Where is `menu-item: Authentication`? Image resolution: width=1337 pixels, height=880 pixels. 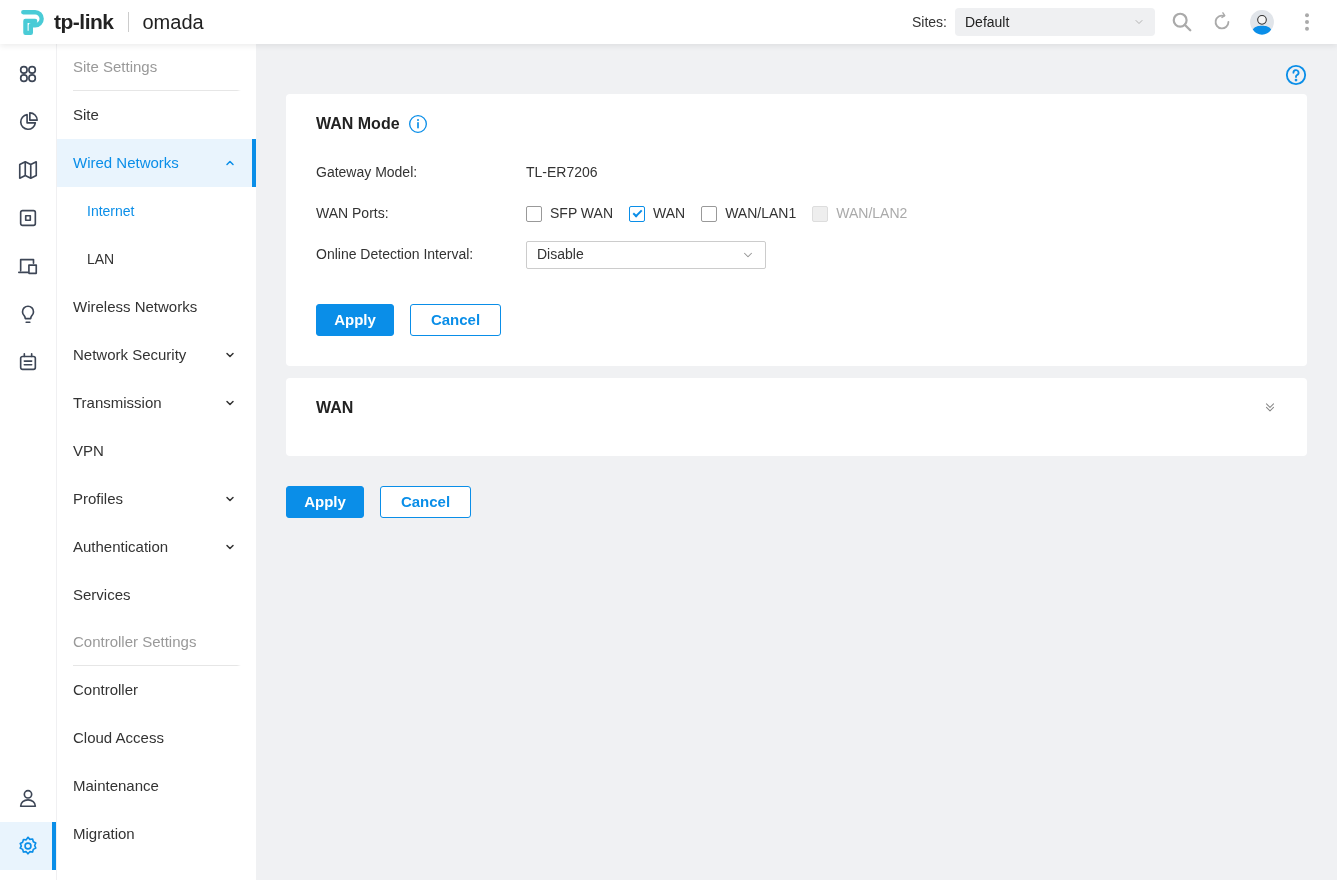 menu-item: Authentication is located at coordinates (156, 547).